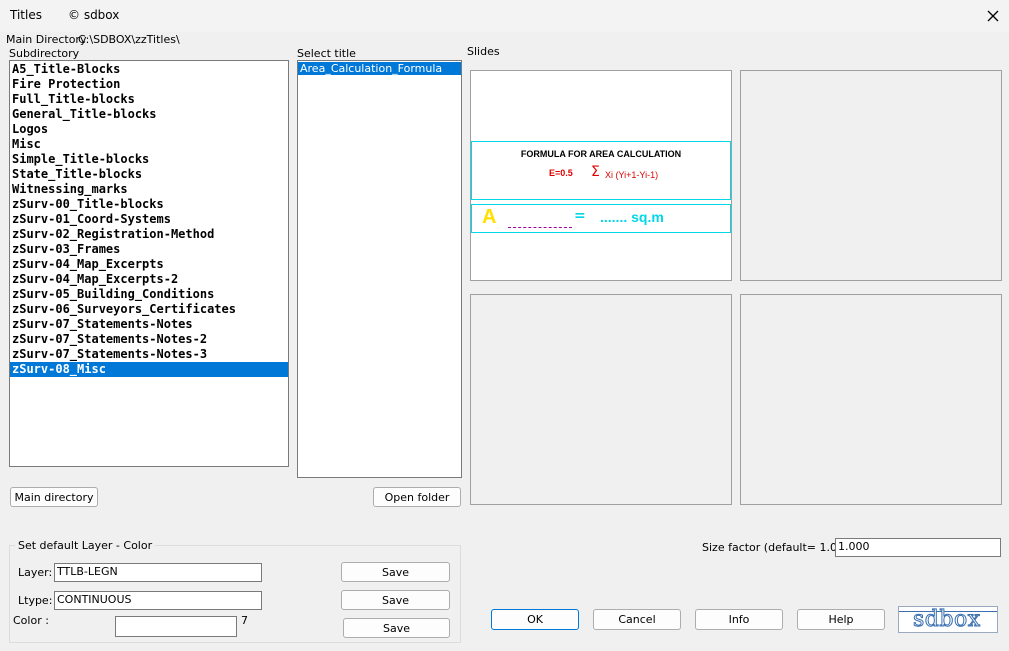  I want to click on list-item: A5_Title-Blocks, so click(149, 69).